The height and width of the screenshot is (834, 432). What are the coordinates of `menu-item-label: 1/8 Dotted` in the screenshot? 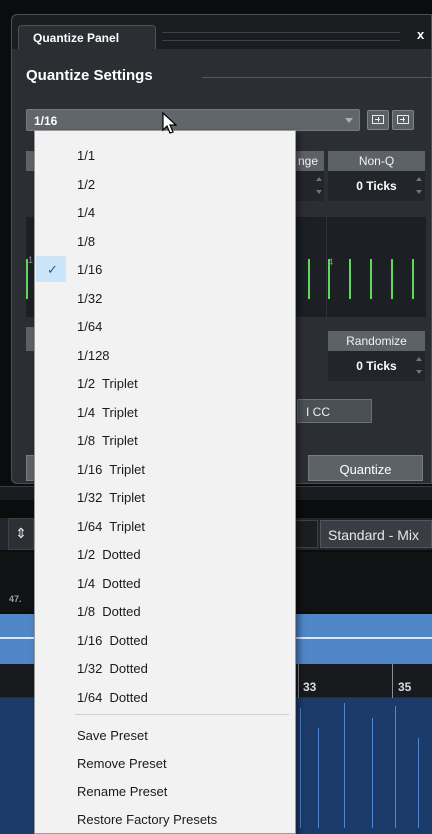 It's located at (109, 611).